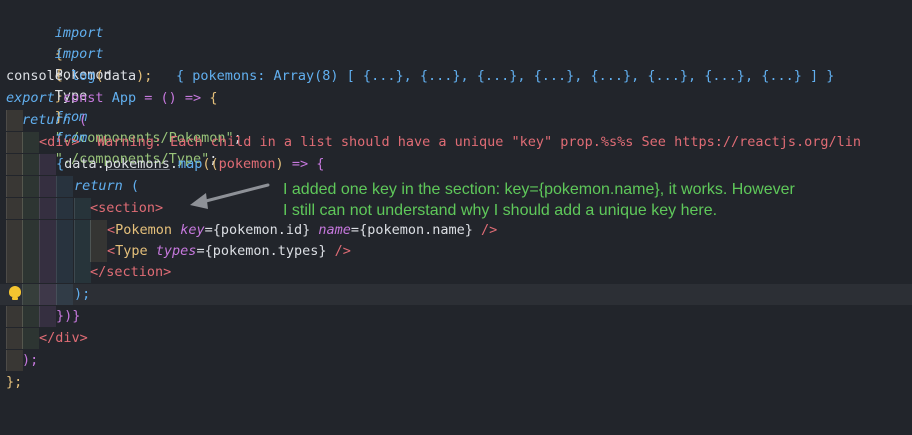 This screenshot has width=912, height=435. I want to click on section-close-tag: </section>, so click(131, 272).